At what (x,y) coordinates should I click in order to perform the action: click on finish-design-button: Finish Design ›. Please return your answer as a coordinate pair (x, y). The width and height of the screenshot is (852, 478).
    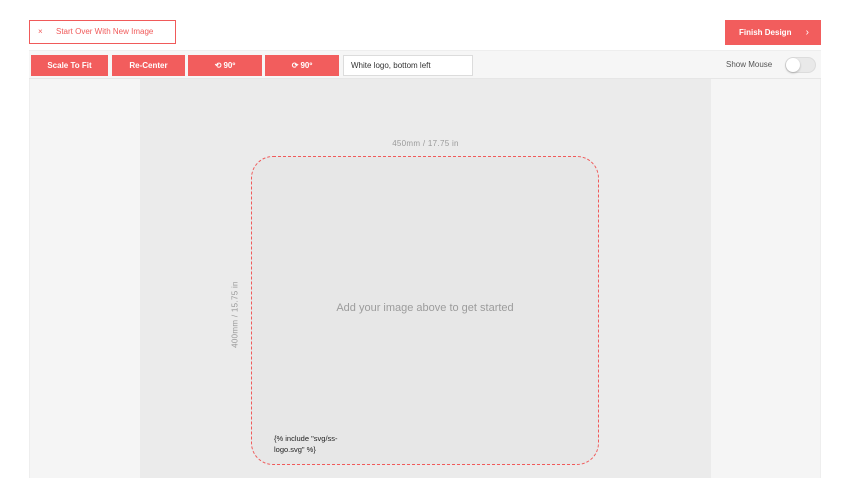
    Looking at the image, I should click on (773, 32).